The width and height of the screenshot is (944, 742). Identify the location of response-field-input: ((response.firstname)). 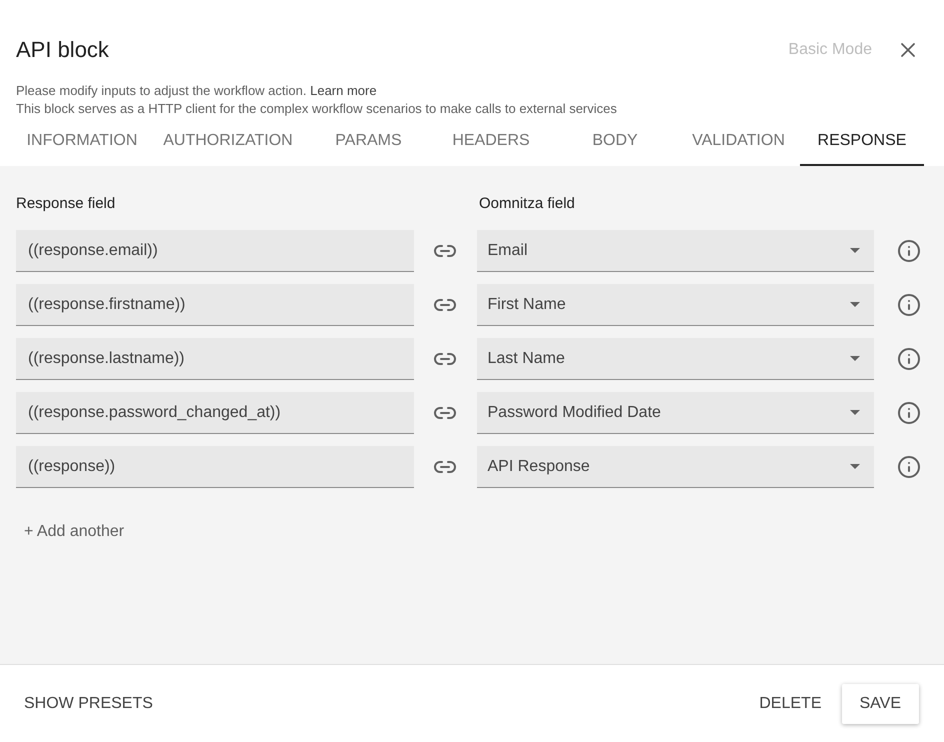
(215, 305).